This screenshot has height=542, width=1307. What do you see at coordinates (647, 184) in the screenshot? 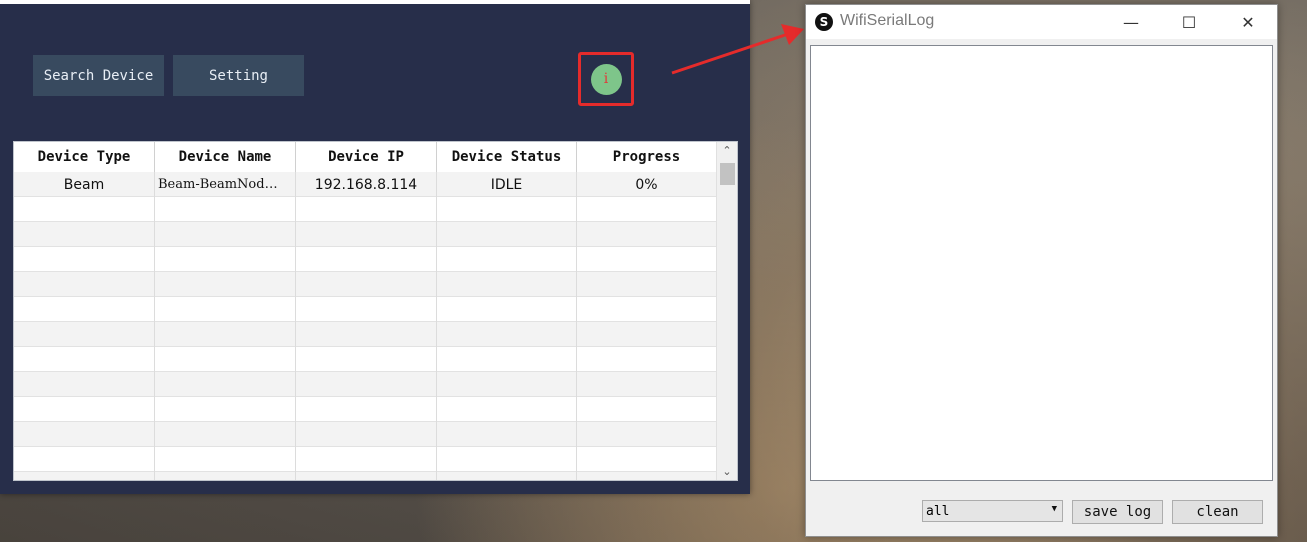
I see `cell-progress: 0%` at bounding box center [647, 184].